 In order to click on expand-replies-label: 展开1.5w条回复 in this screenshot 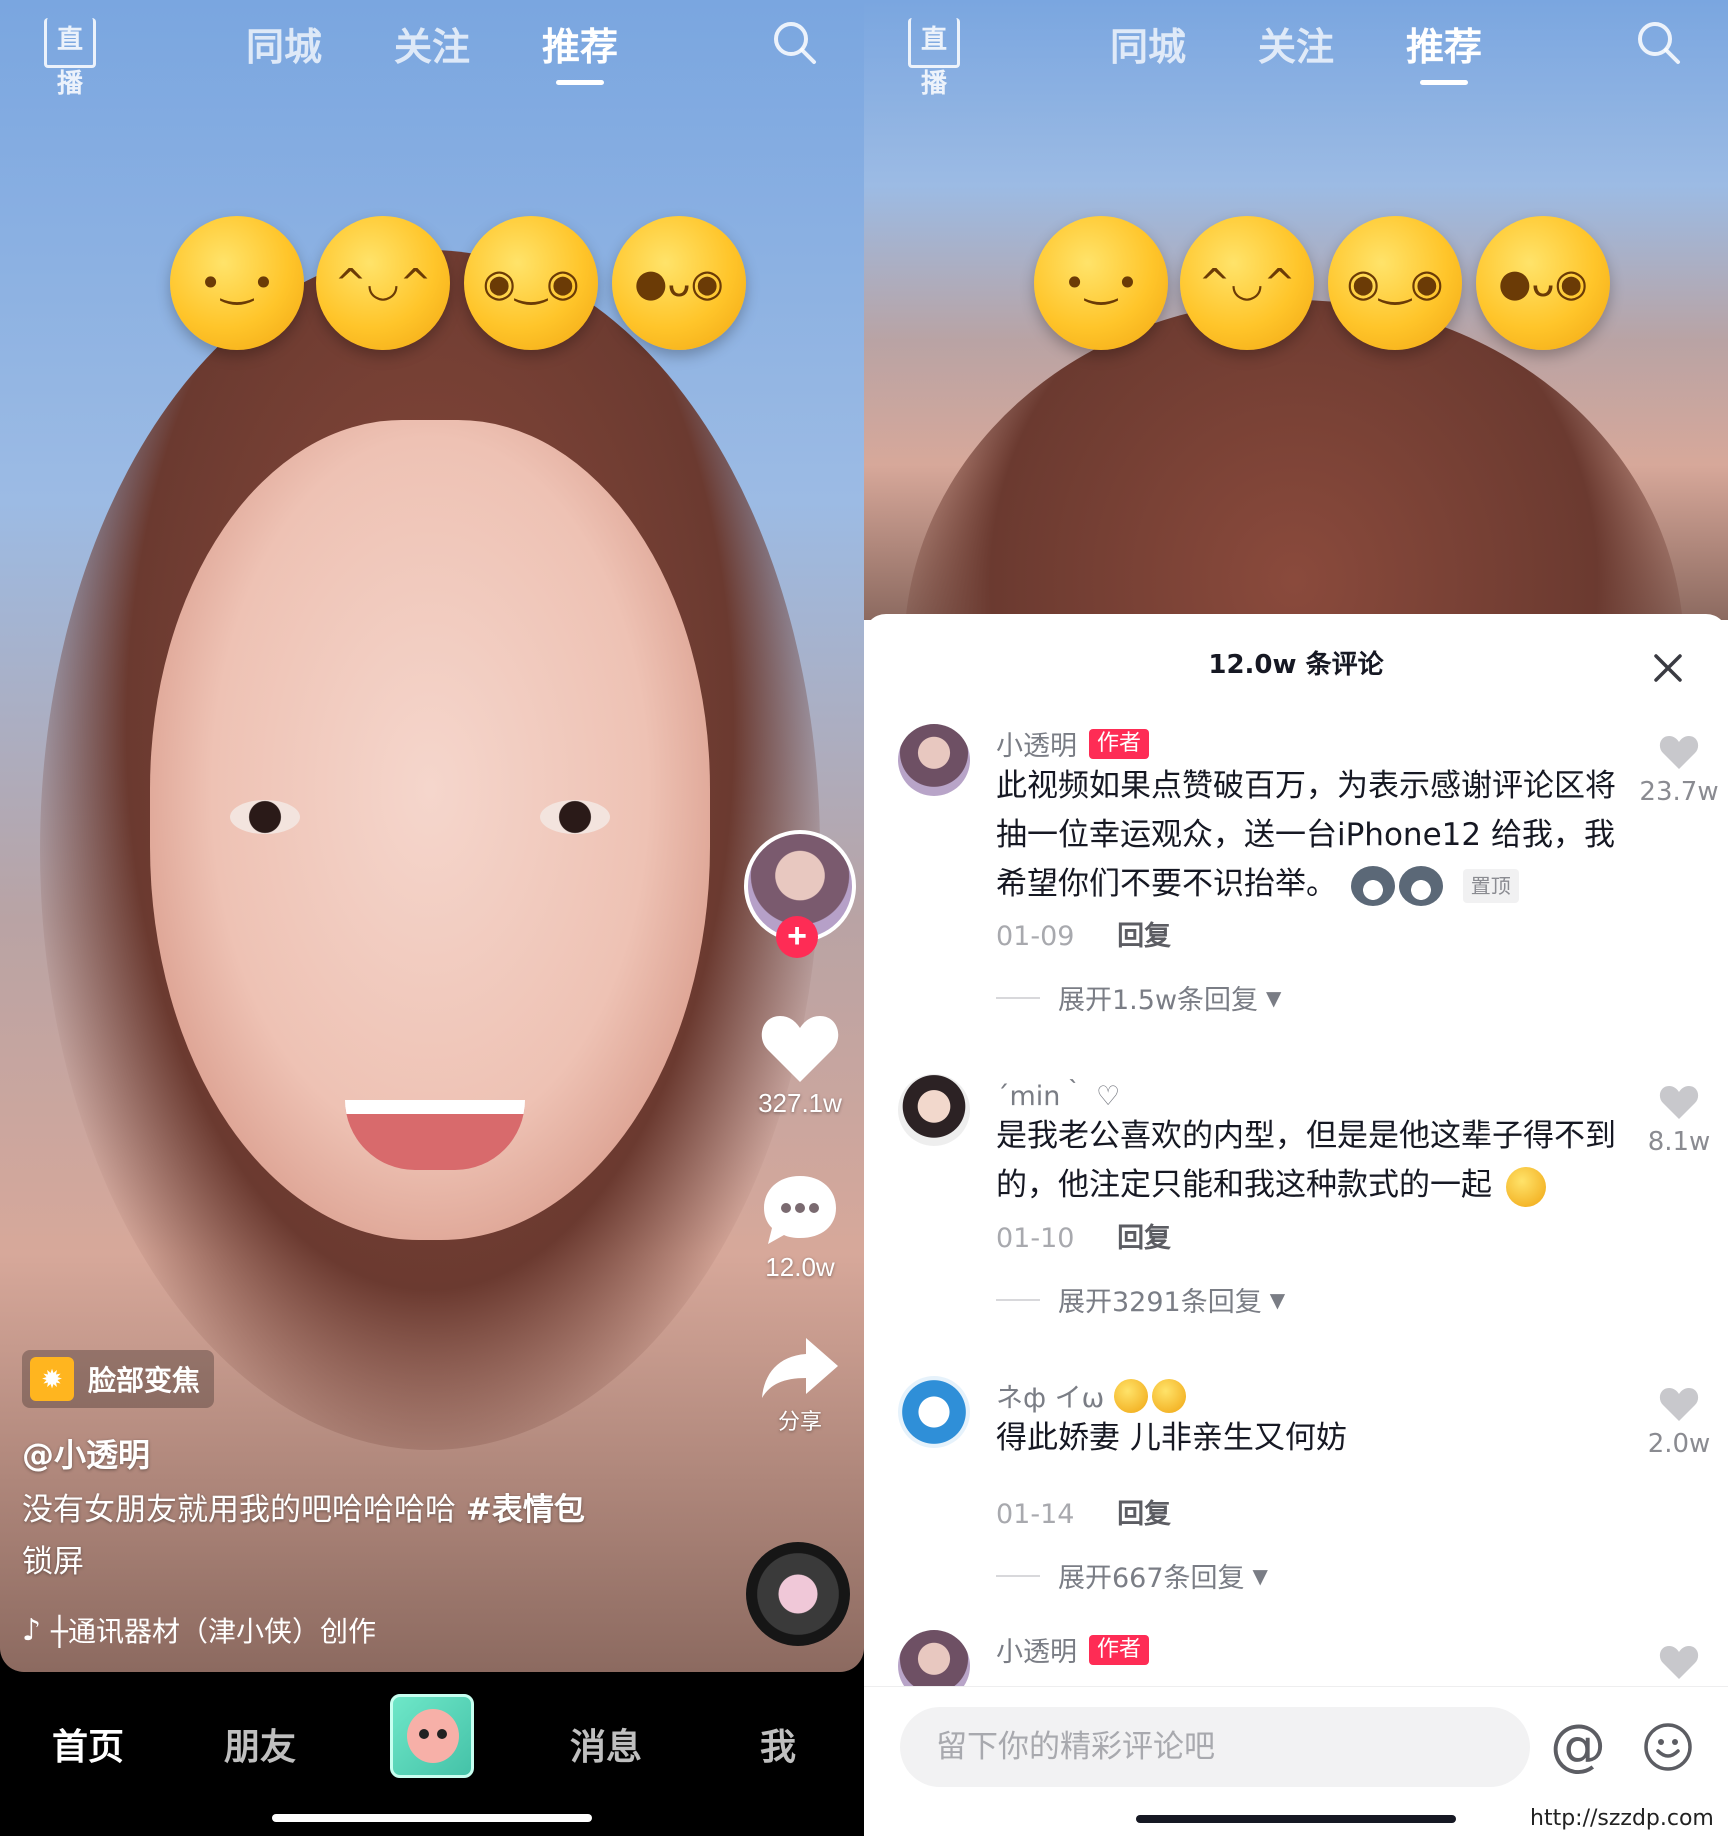, I will do `click(1158, 1000)`.